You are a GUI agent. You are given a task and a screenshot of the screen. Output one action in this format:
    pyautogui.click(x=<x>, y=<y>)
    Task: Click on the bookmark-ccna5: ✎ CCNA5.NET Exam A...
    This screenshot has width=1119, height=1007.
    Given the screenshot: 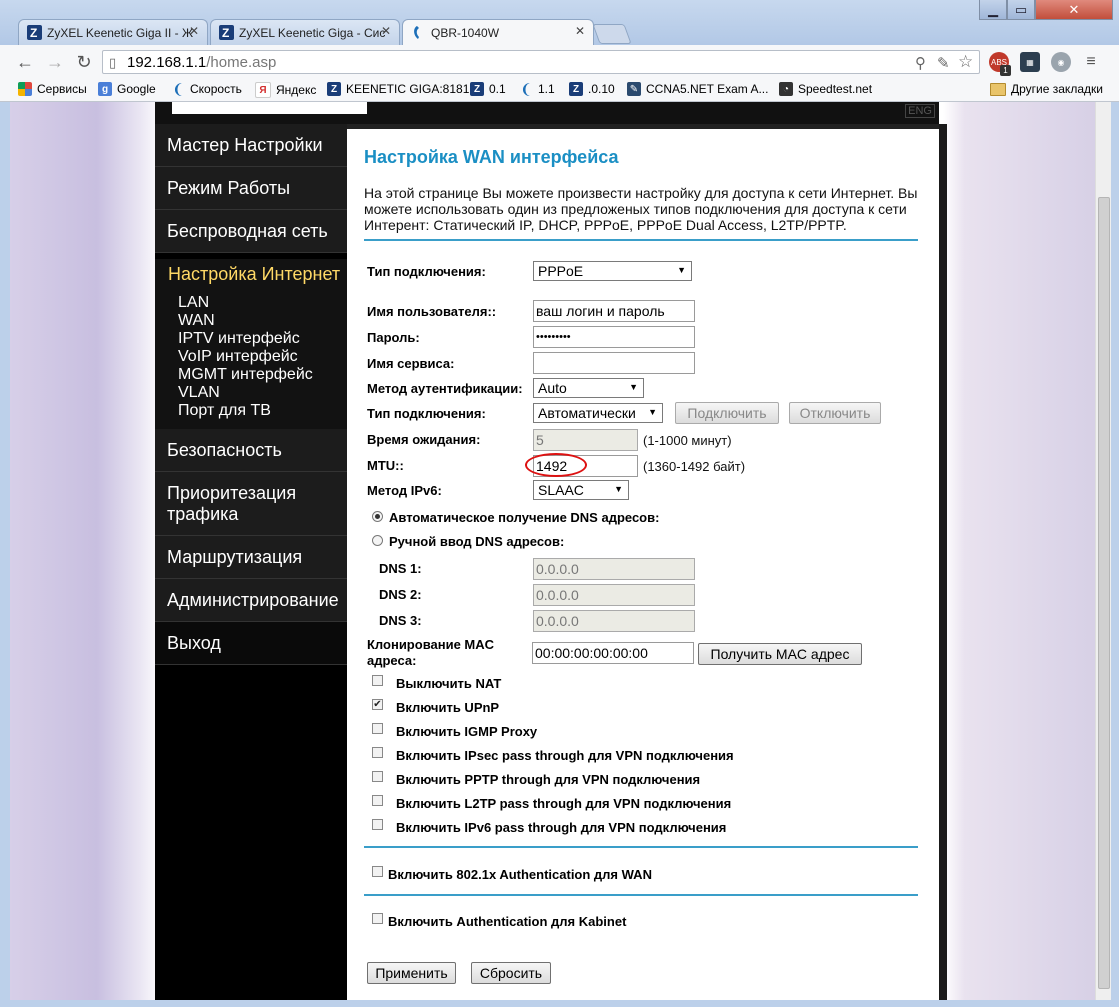 What is the action you would take?
    pyautogui.click(x=697, y=89)
    